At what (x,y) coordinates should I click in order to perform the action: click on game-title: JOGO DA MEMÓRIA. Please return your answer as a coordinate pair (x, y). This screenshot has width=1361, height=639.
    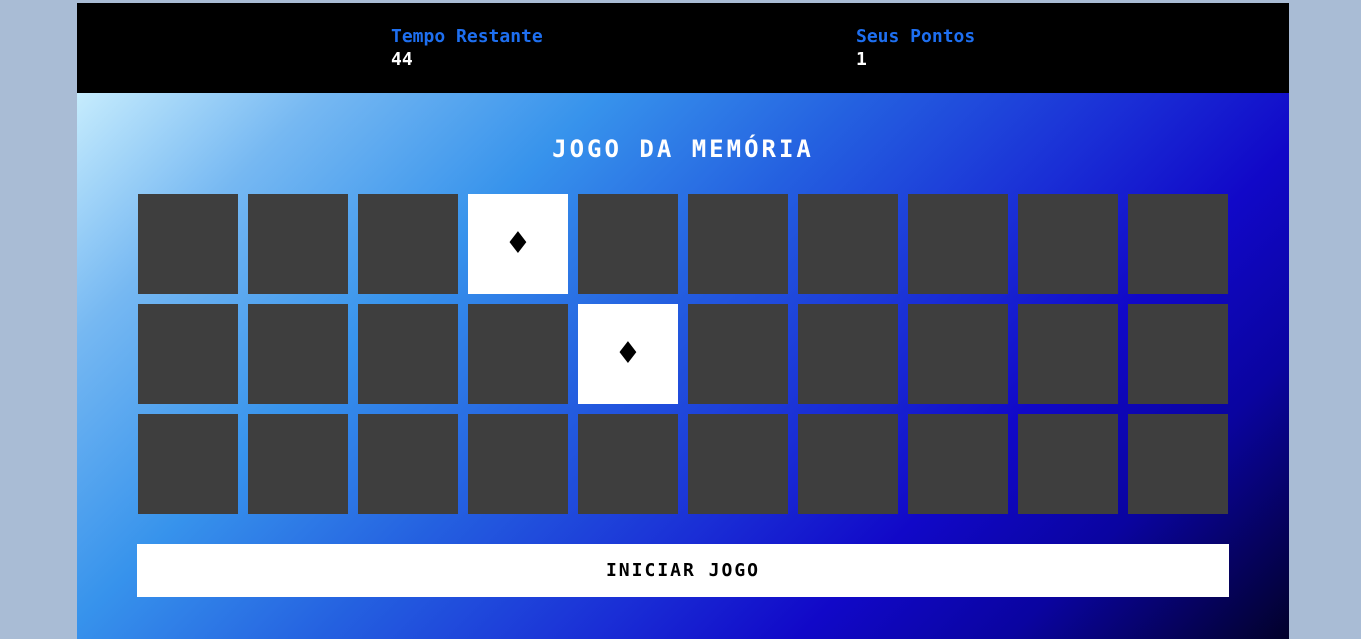
    Looking at the image, I should click on (683, 149).